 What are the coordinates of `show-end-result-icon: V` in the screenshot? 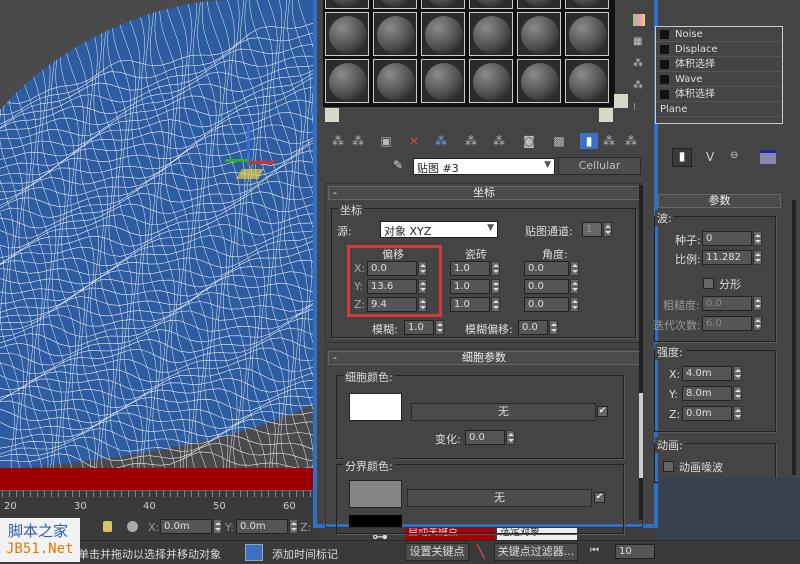 It's located at (710, 157).